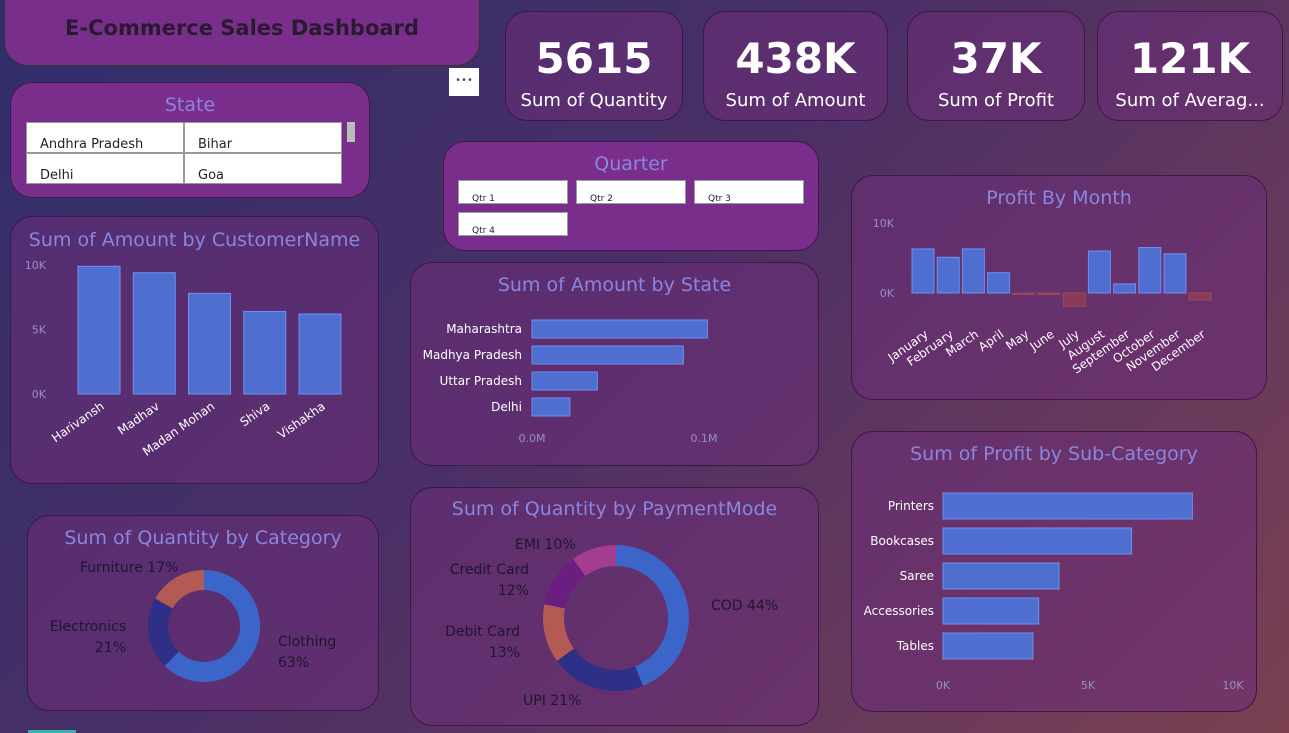 The width and height of the screenshot is (1289, 733). What do you see at coordinates (1099, 272) in the screenshot?
I see `bar-august` at bounding box center [1099, 272].